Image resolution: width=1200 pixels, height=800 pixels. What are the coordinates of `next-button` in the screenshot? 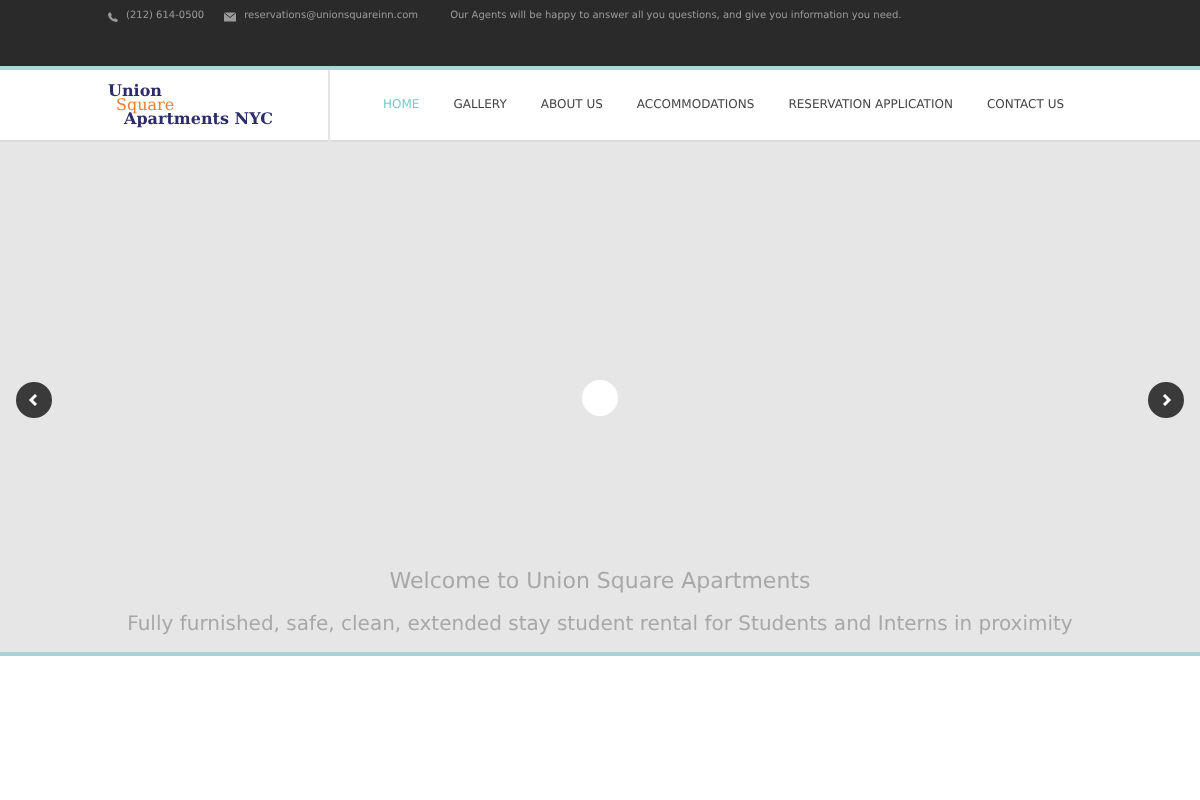 It's located at (1166, 400).